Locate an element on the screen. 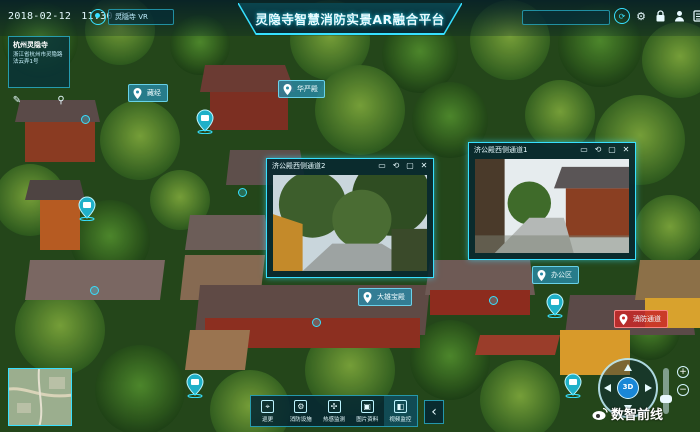 This screenshot has width=700, height=432. zoom-out-button: − is located at coordinates (683, 390).